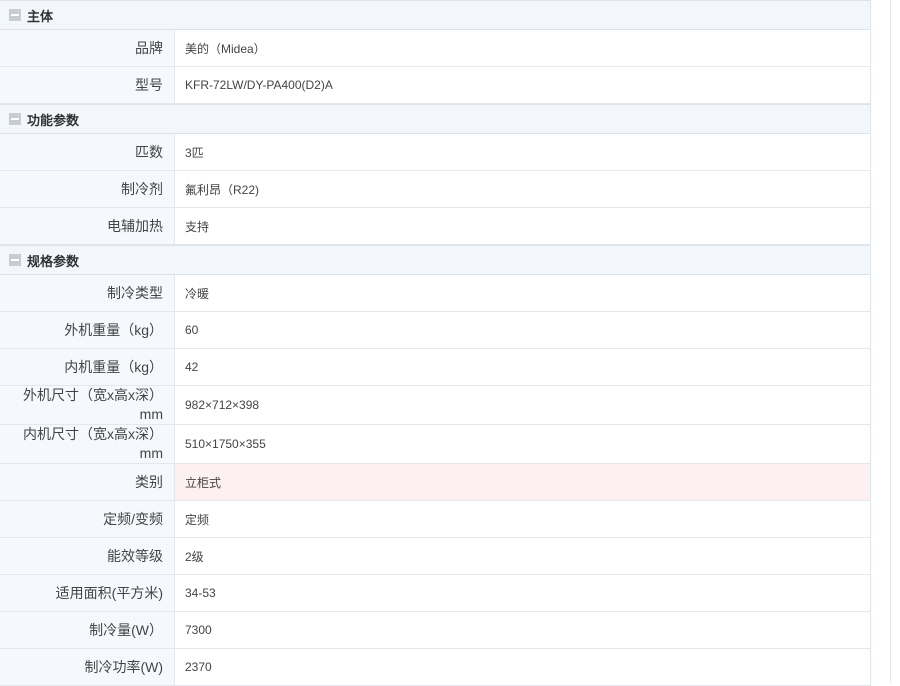 The width and height of the screenshot is (900, 686). Describe the element at coordinates (435, 15) in the screenshot. I see `section-header-main: 主体` at that location.